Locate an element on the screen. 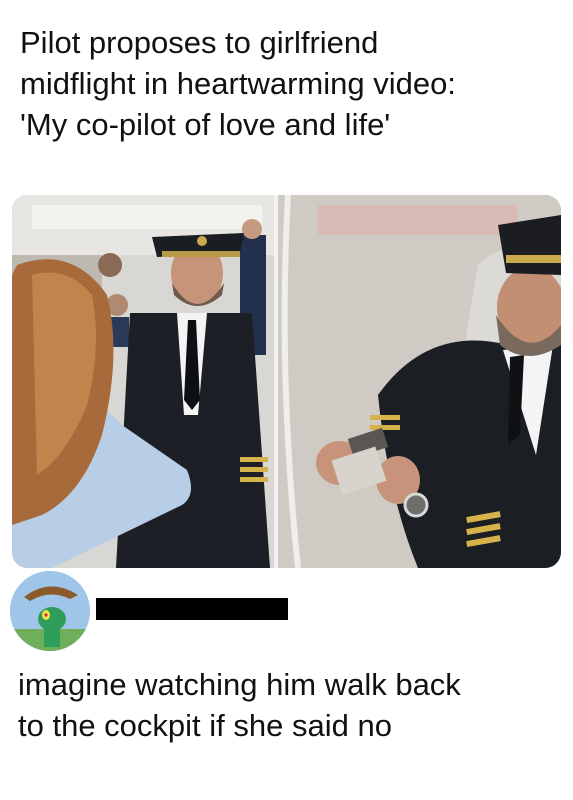 This screenshot has width=573, height=800. comment-line-2: to the cockpit if she said no is located at coordinates (205, 725).